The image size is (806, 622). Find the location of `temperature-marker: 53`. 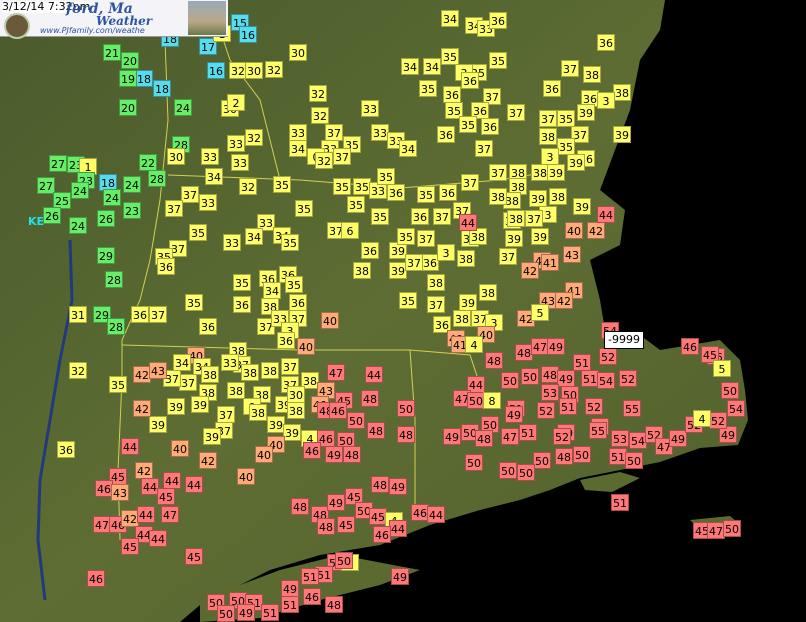

temperature-marker: 53 is located at coordinates (620, 438).